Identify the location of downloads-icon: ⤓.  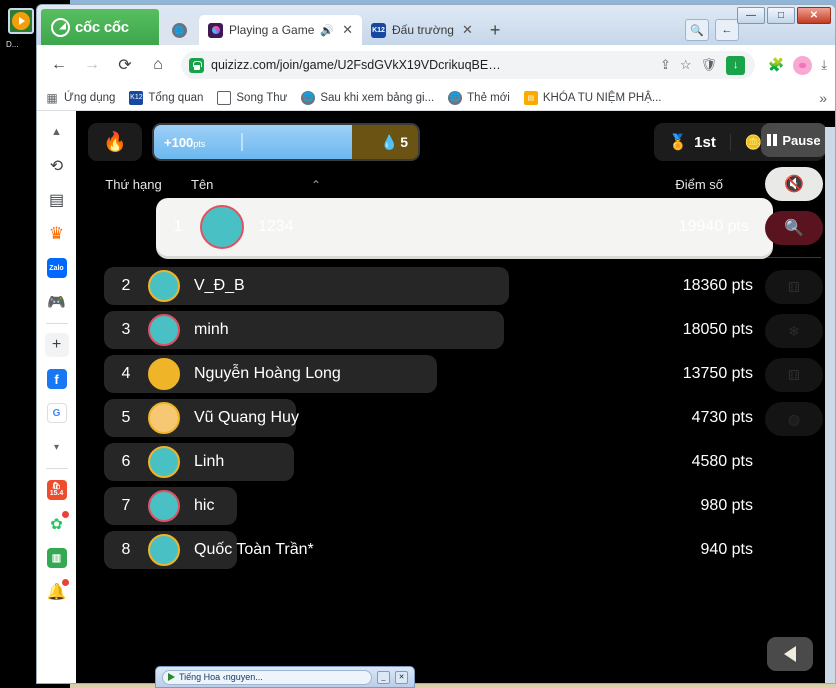
(824, 65).